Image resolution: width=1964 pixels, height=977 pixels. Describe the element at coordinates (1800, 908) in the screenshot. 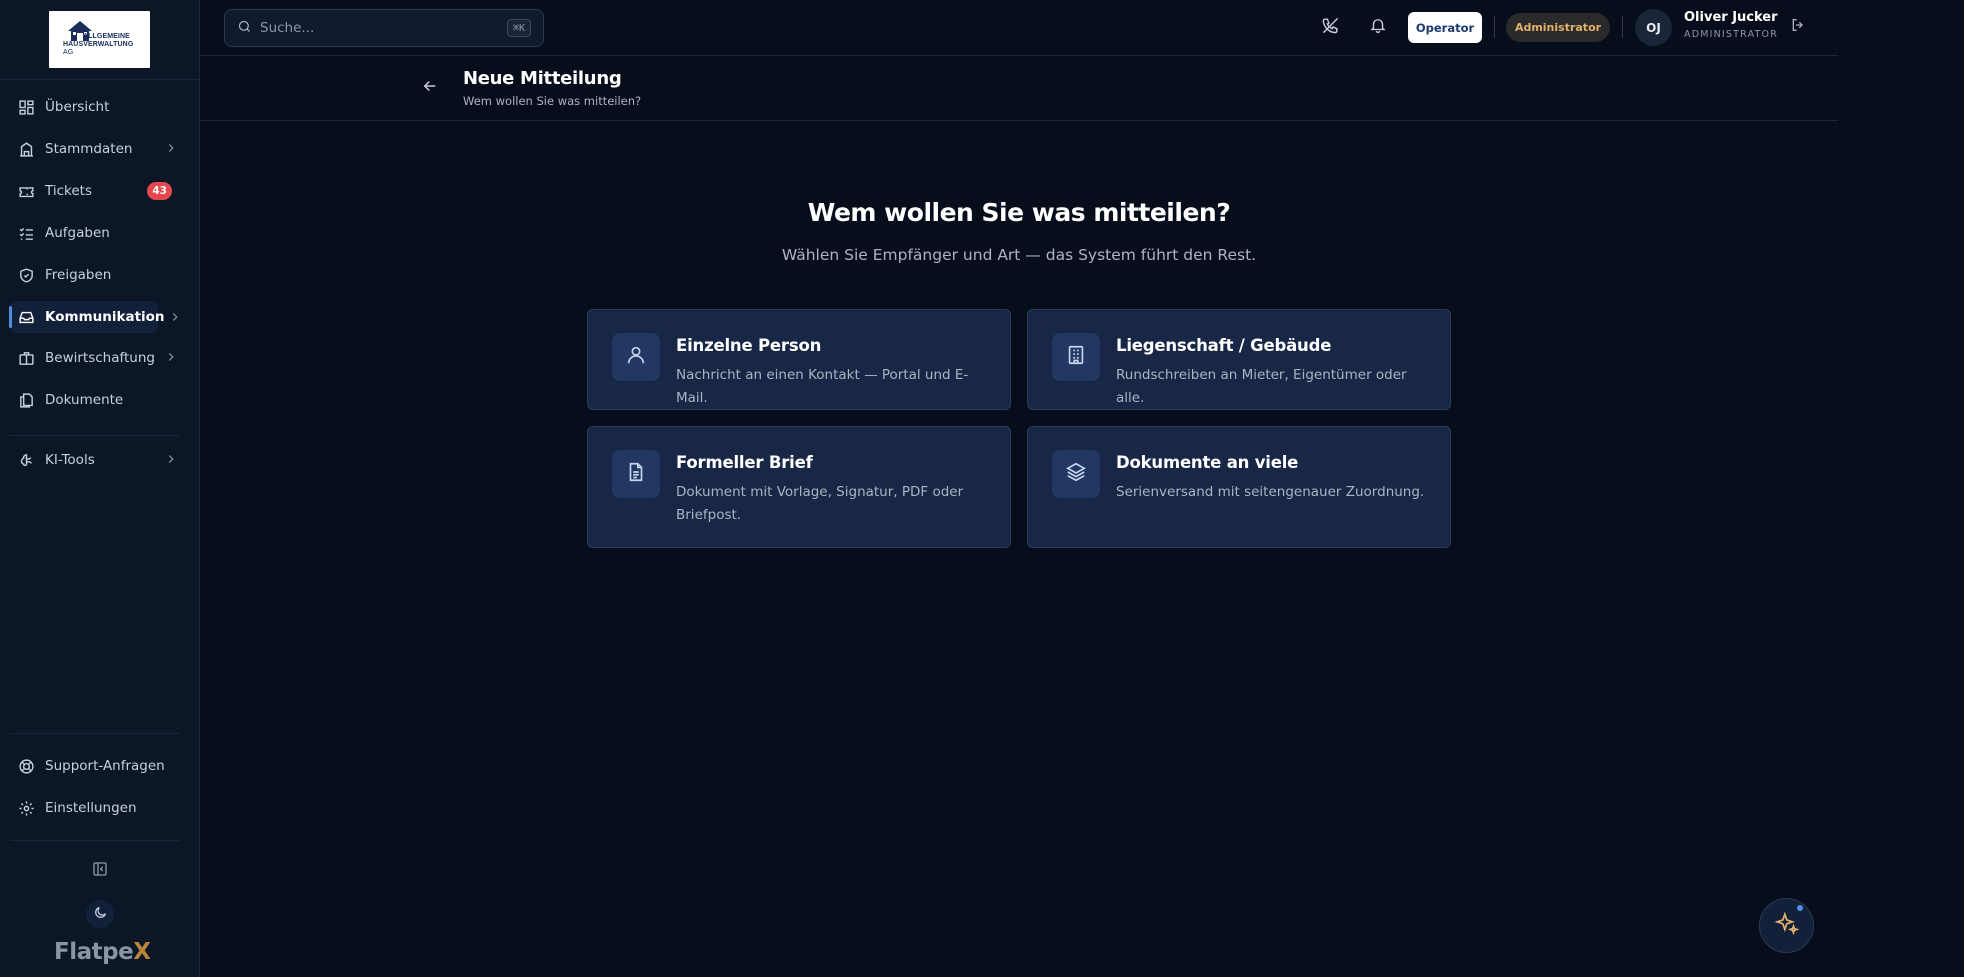

I see `notification-dot` at that location.